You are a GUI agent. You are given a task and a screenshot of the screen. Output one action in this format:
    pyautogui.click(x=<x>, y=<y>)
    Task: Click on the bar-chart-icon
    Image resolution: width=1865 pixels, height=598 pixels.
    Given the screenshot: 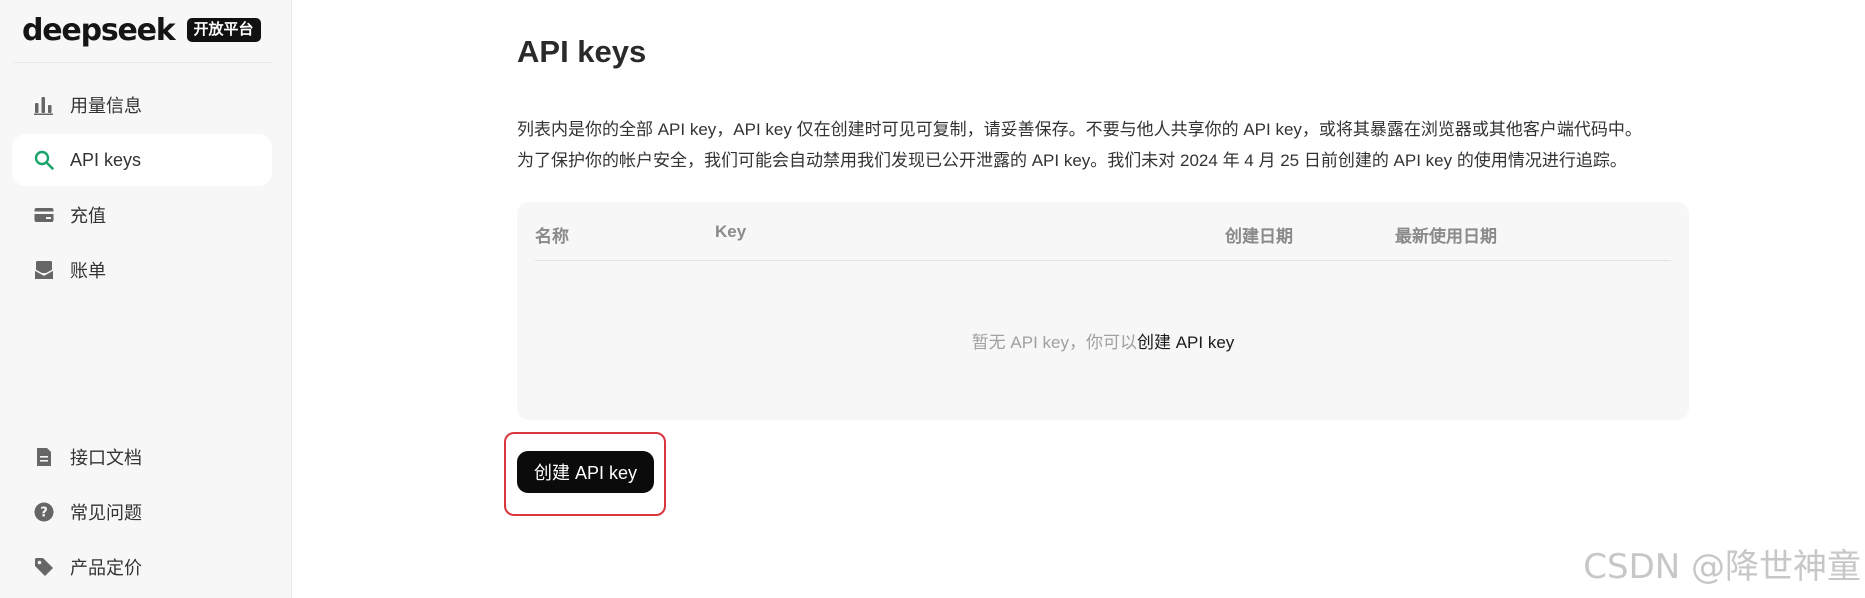 What is the action you would take?
    pyautogui.click(x=44, y=105)
    